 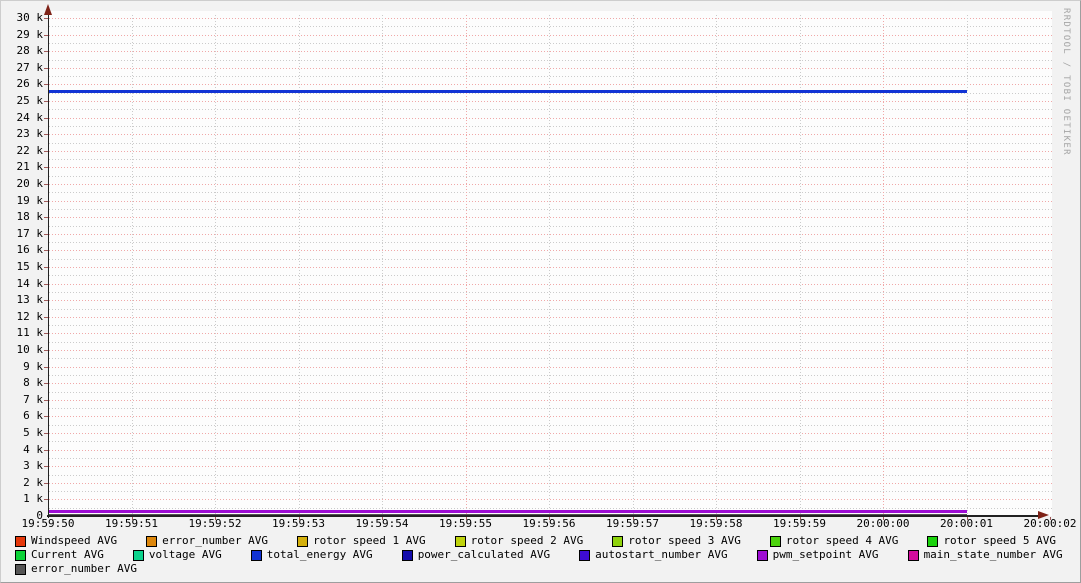 I want to click on legend-item: rotor speed 1 AVG, so click(x=361, y=541).